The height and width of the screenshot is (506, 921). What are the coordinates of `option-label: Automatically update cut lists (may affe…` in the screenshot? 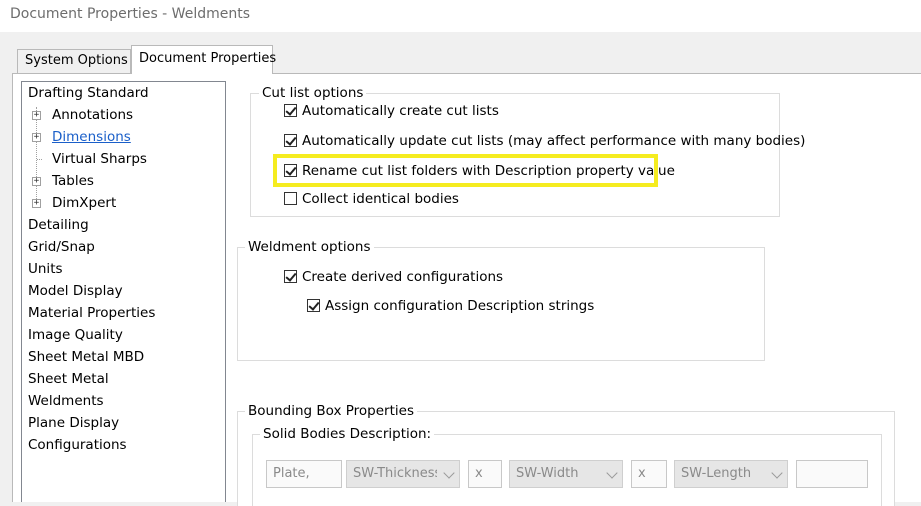 It's located at (554, 141).